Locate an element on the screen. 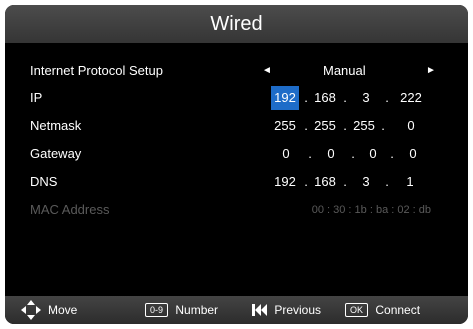 This screenshot has height=329, width=473. number-hint: 0-9 Number is located at coordinates (181, 310).